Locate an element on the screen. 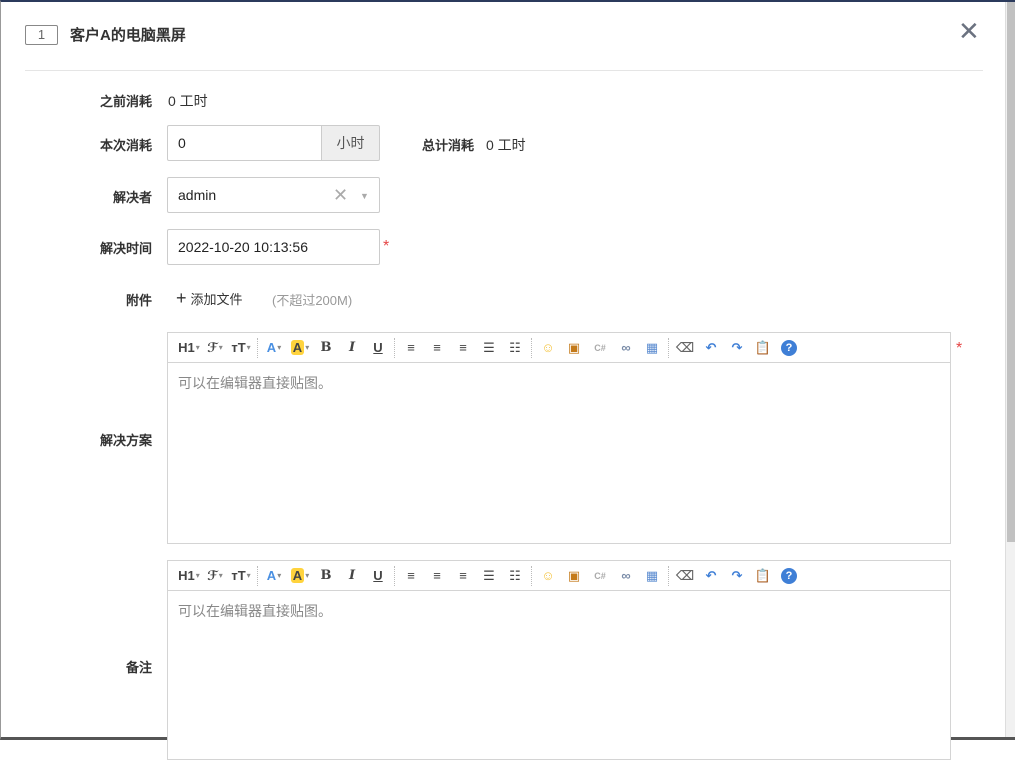  italic-button-label: I is located at coordinates (352, 347).